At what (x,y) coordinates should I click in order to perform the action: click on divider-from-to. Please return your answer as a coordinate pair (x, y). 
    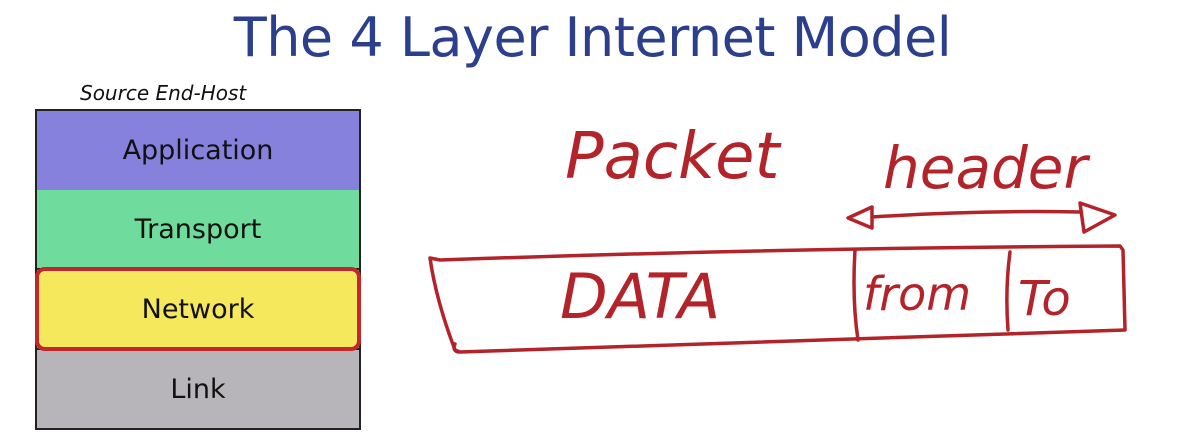
    Looking at the image, I should click on (1008, 291).